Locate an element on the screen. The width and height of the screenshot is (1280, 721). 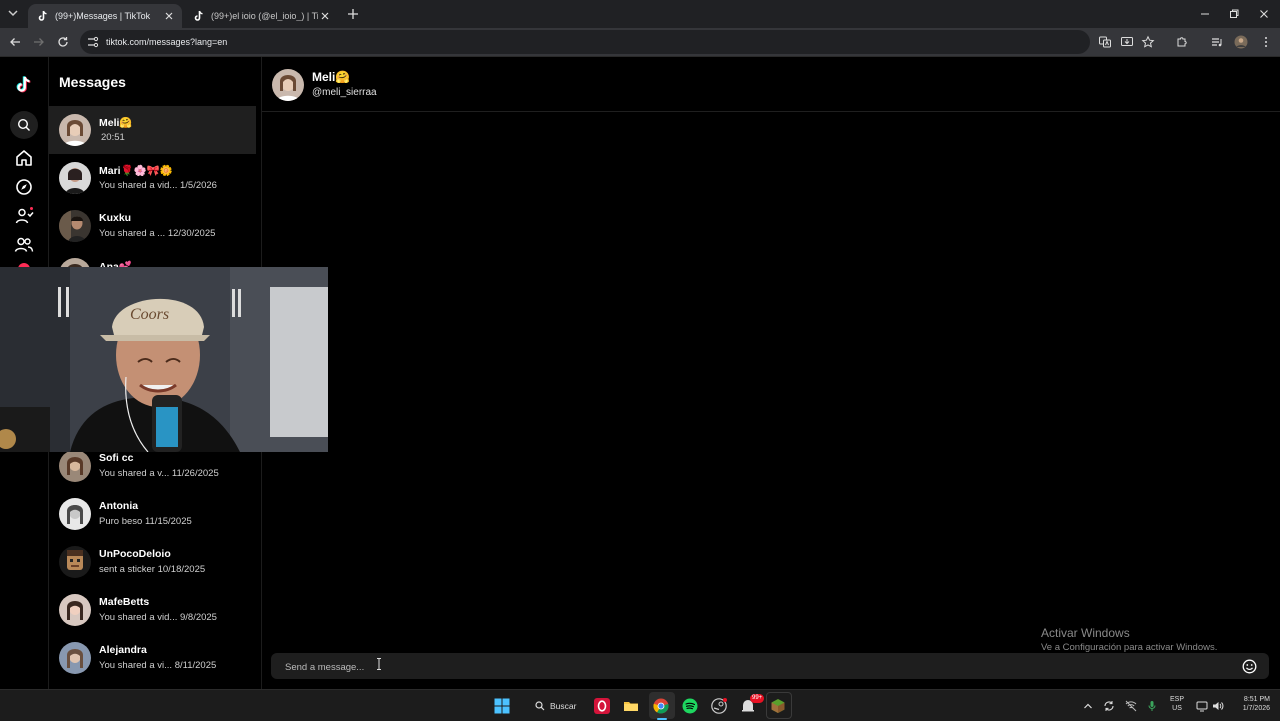
conversation-name: Kuxku is located at coordinates (115, 218).